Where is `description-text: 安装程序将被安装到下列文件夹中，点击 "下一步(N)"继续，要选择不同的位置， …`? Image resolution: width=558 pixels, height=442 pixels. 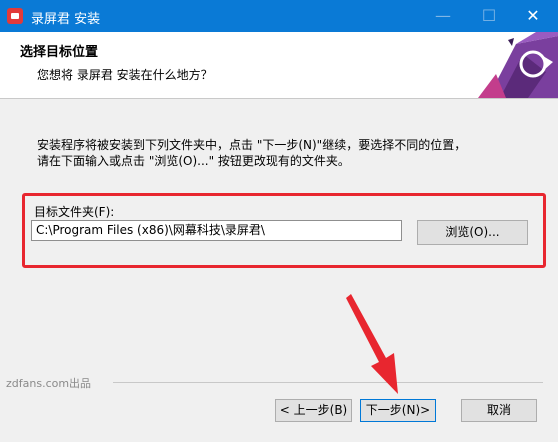 description-text: 安装程序将被安装到下列文件夹中，点击 "下一步(N)"继续，要选择不同的位置， … is located at coordinates (251, 153).